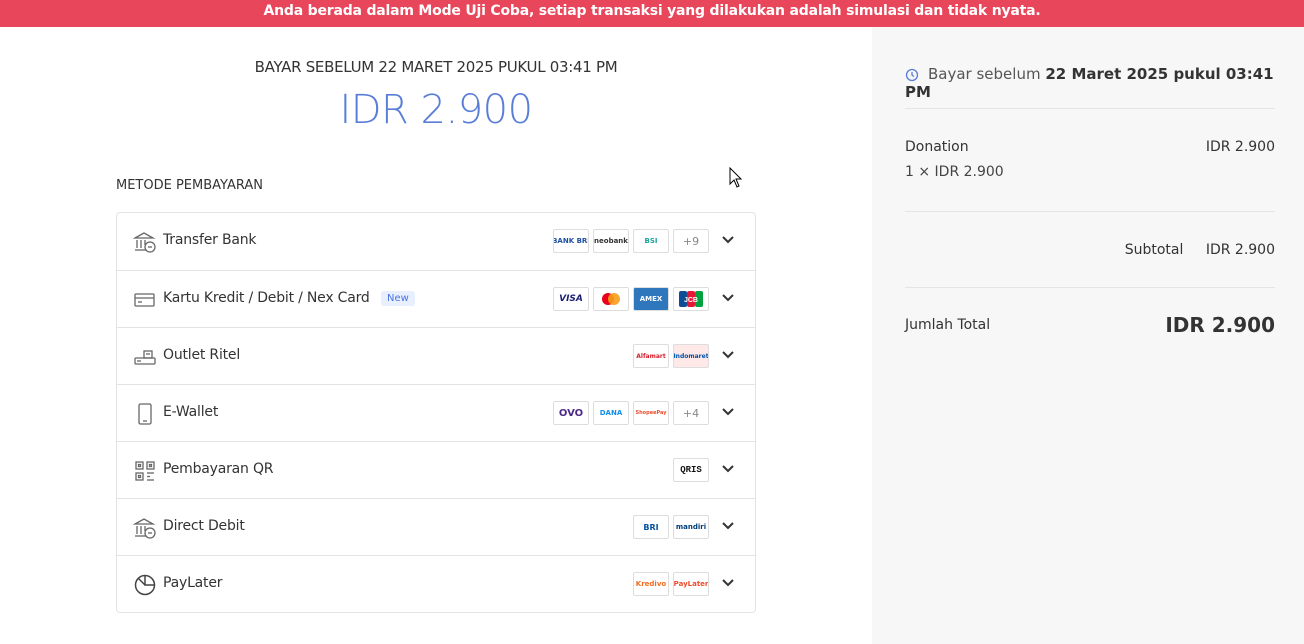 Image resolution: width=1304 pixels, height=644 pixels. Describe the element at coordinates (651, 527) in the screenshot. I see `bri-logo: BRI` at that location.